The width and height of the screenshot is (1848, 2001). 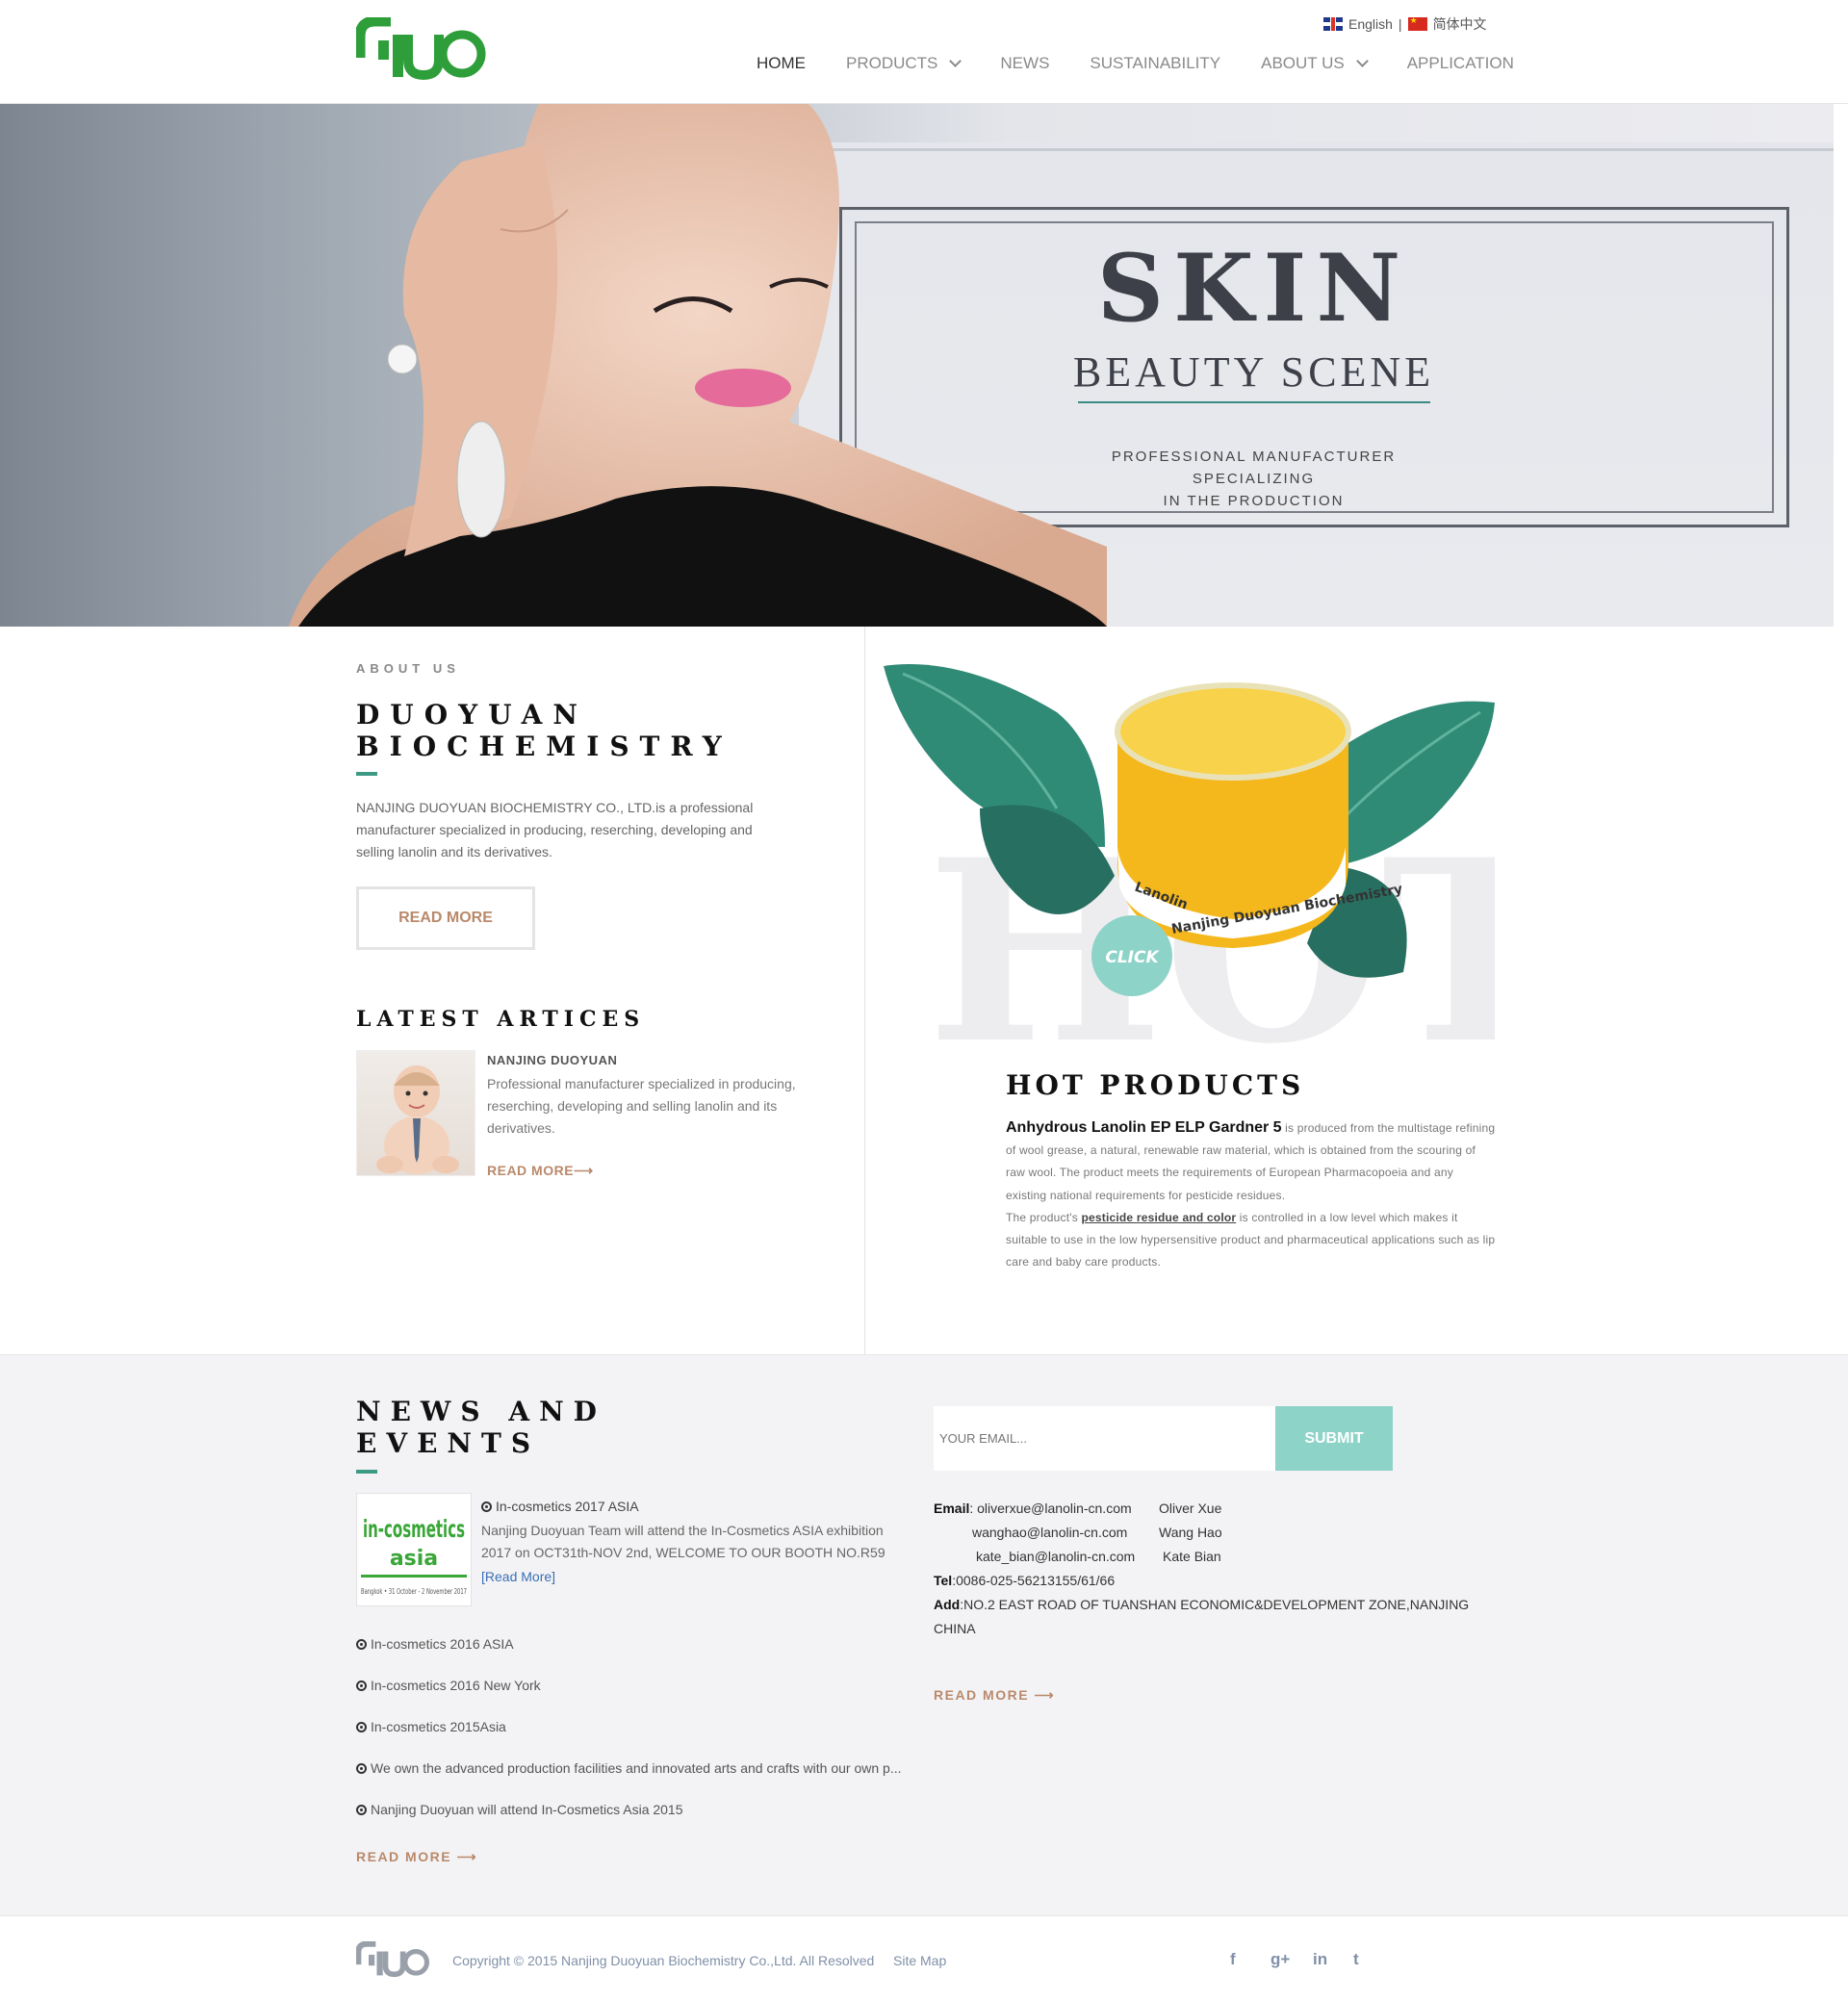 I want to click on article-title: NANJING DUOYUAN, so click(x=552, y=1060).